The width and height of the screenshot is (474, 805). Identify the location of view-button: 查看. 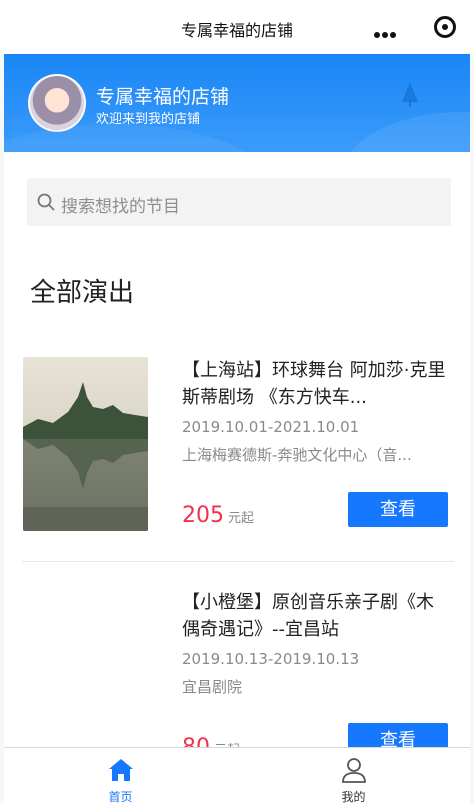
(398, 509).